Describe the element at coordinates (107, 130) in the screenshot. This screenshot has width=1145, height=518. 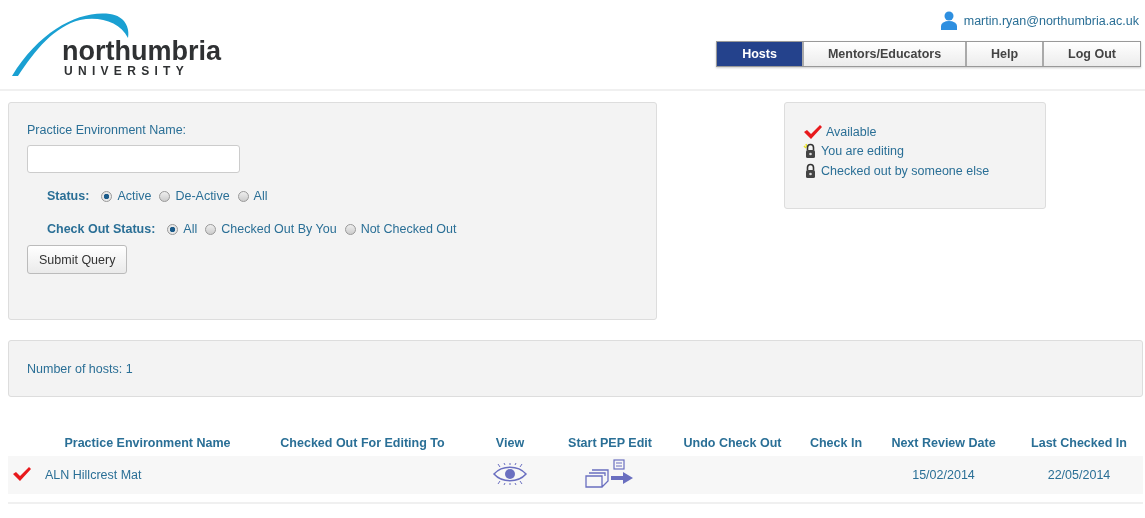
I see `field-label: Practice Environment Name:` at that location.